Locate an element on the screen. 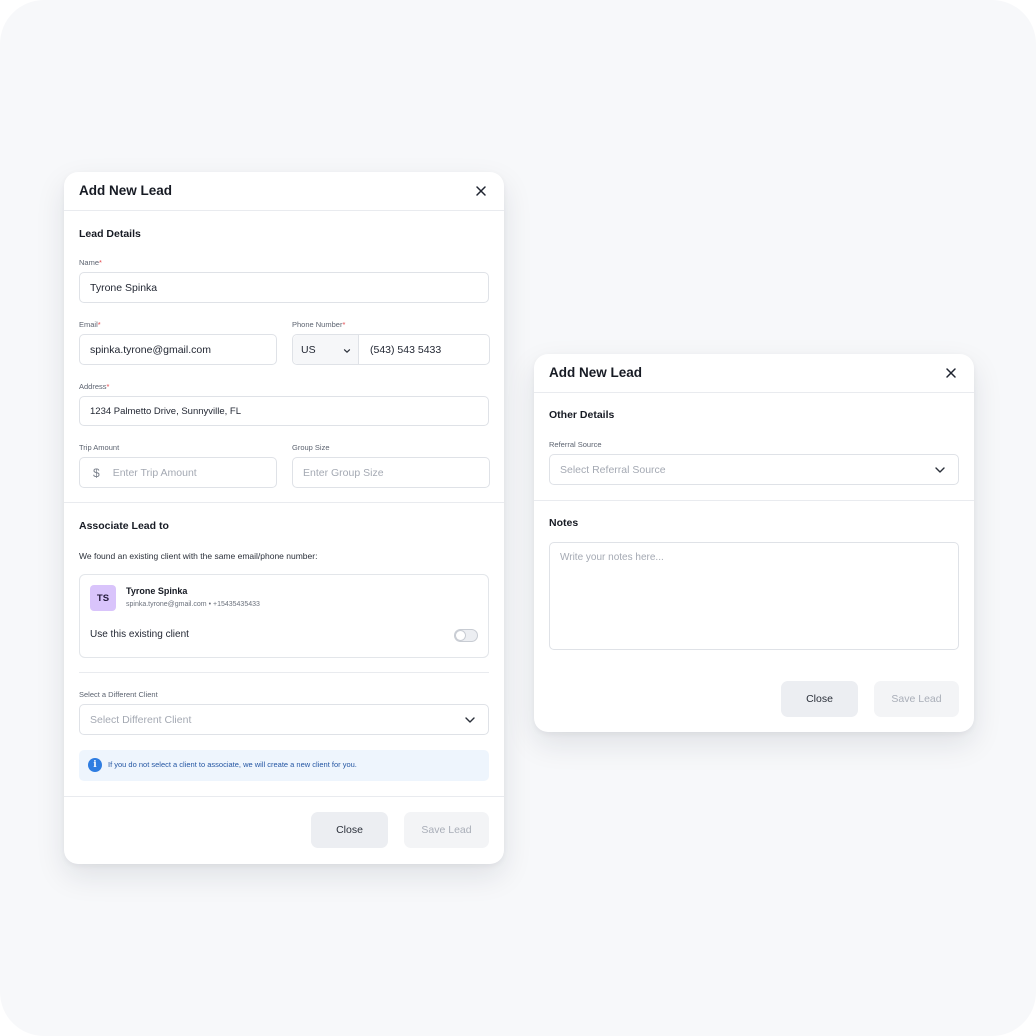  footer-divider is located at coordinates (284, 796).